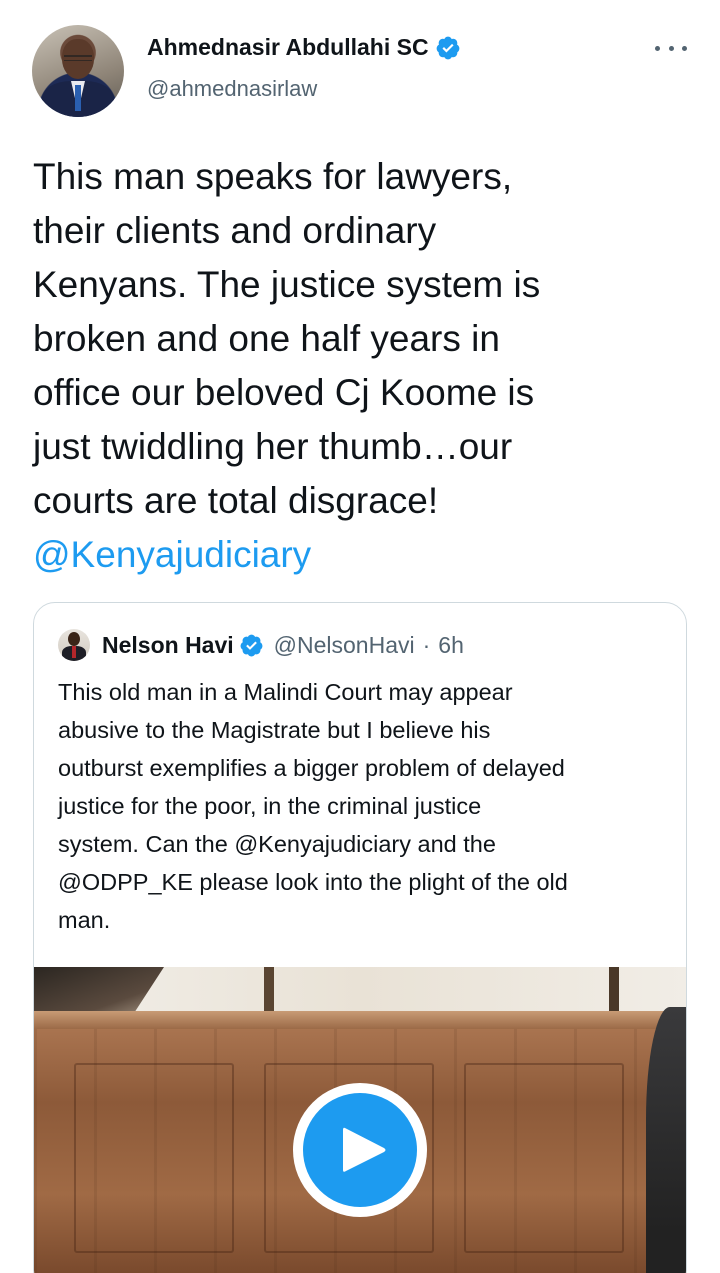 This screenshot has width=720, height=1273. Describe the element at coordinates (666, 1140) in the screenshot. I see `video-figure-right` at that location.